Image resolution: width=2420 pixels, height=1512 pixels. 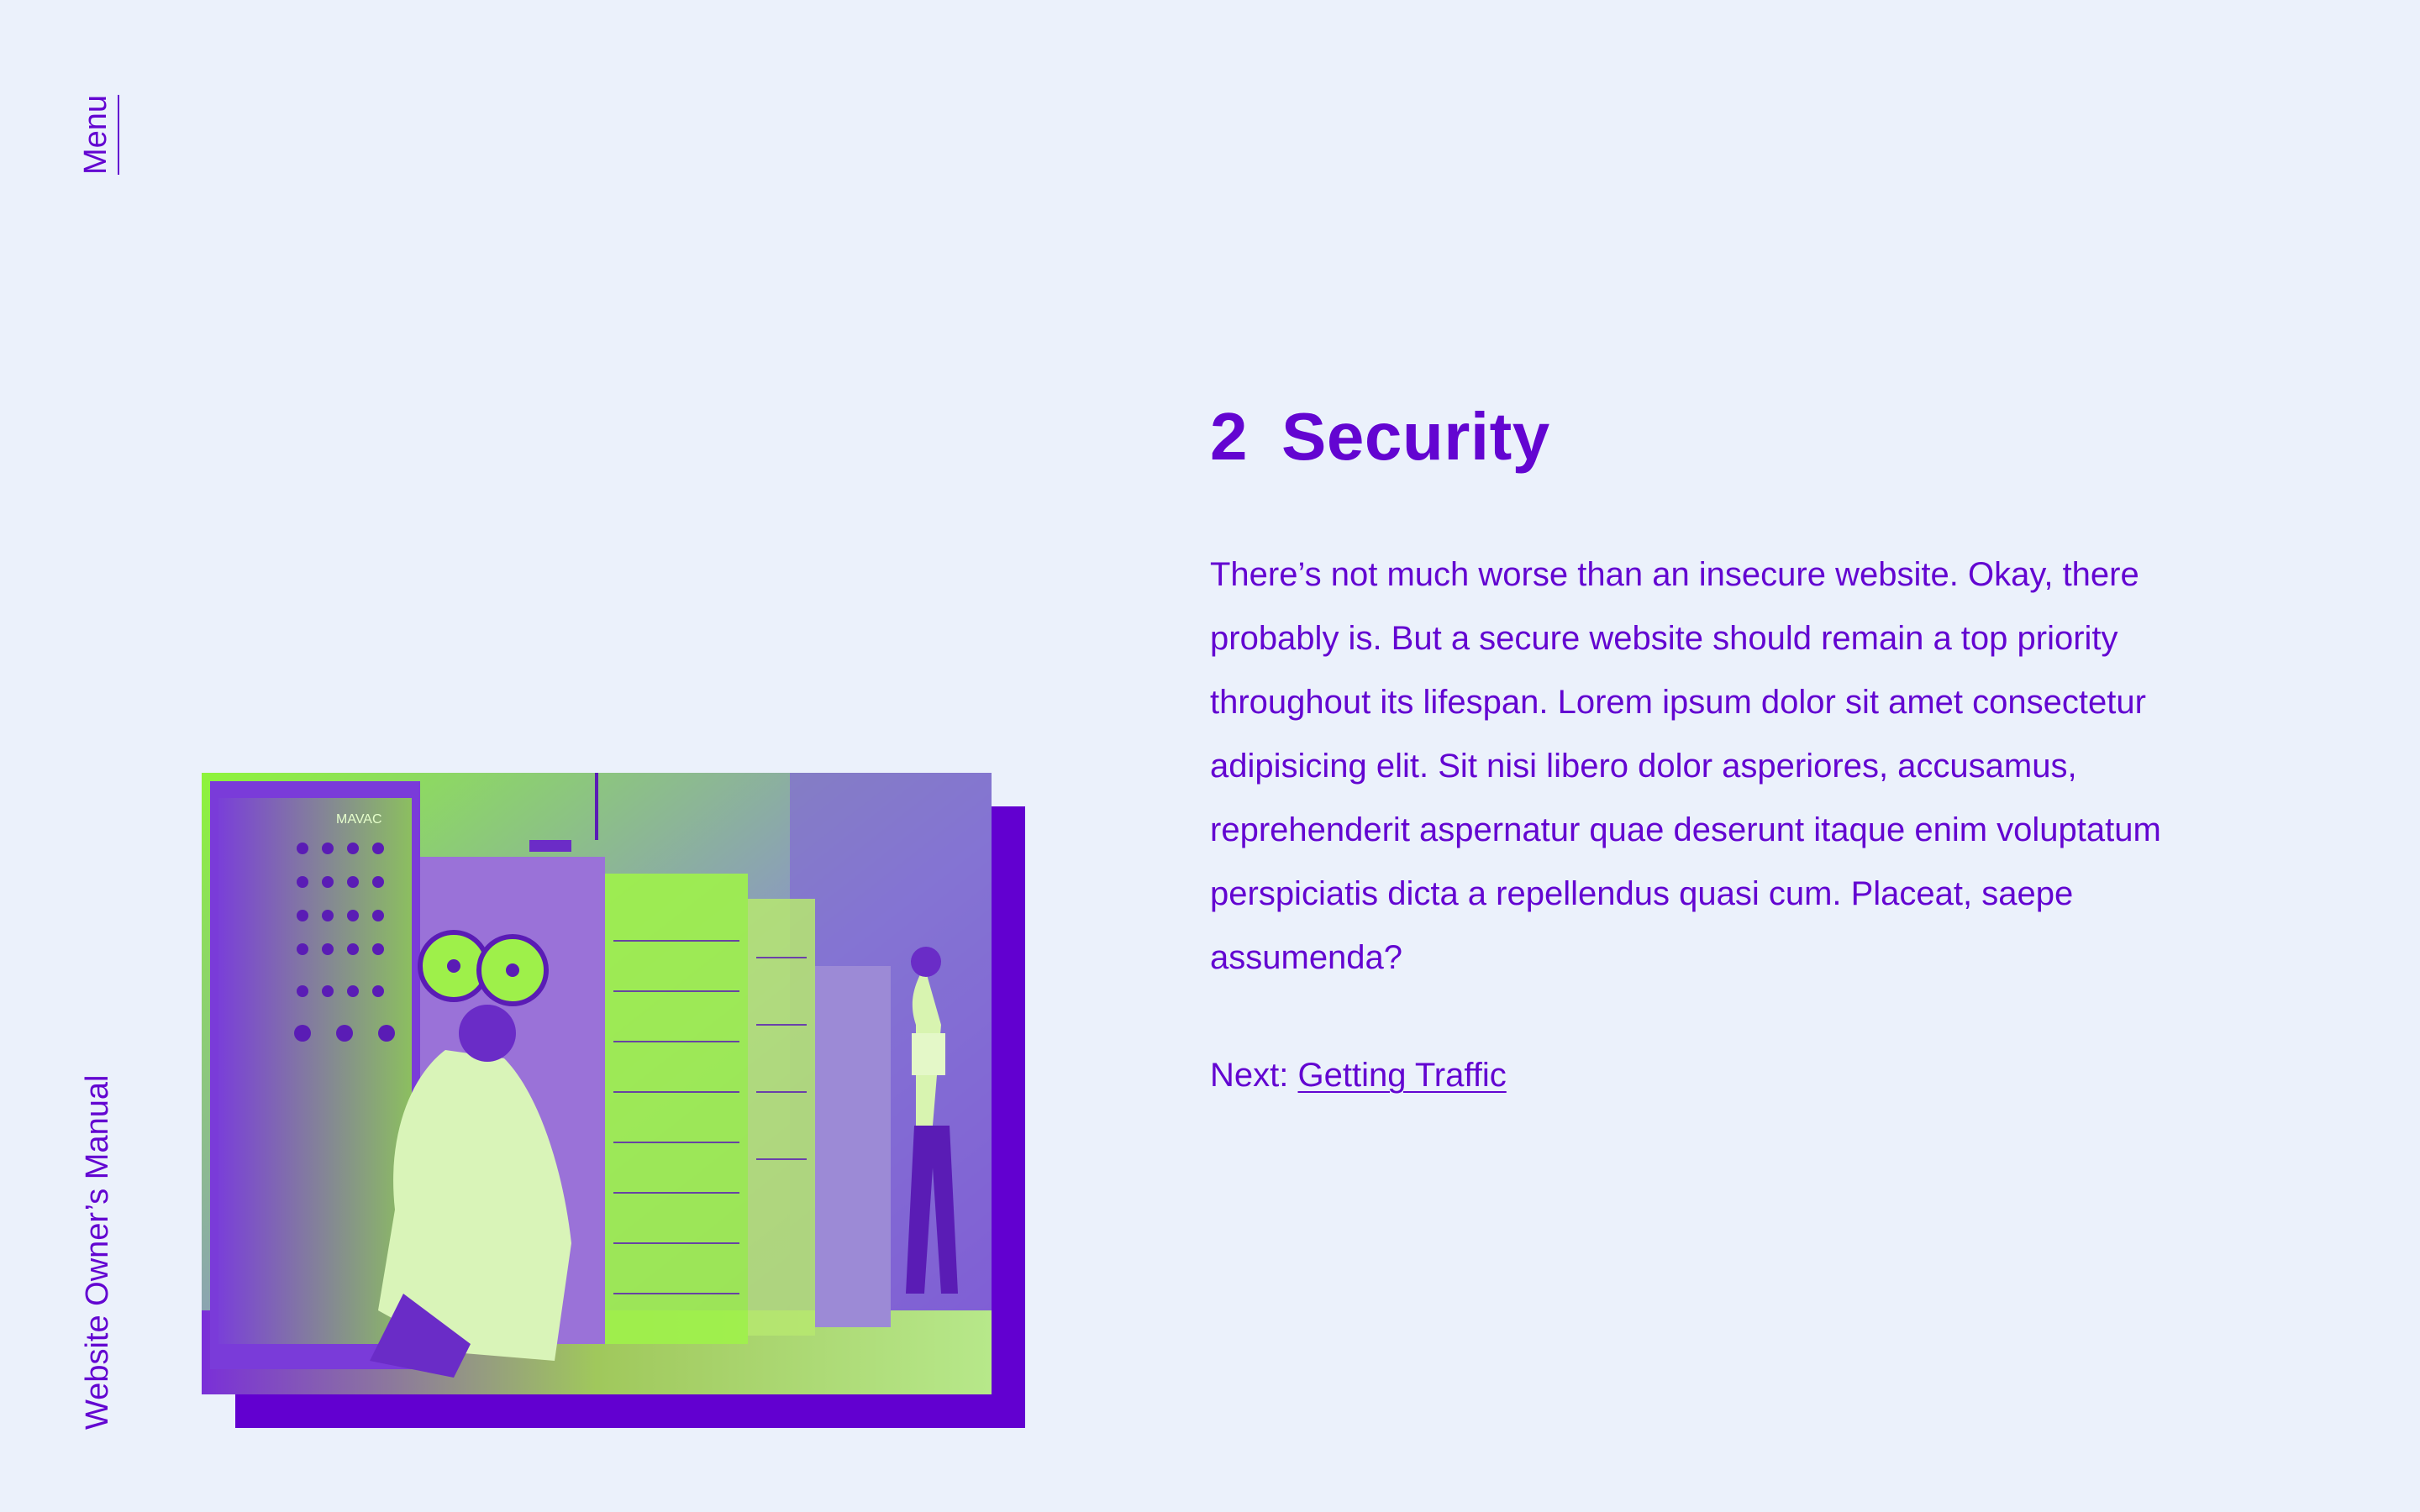 What do you see at coordinates (1731, 437) in the screenshot?
I see `page-title: 2 Security` at bounding box center [1731, 437].